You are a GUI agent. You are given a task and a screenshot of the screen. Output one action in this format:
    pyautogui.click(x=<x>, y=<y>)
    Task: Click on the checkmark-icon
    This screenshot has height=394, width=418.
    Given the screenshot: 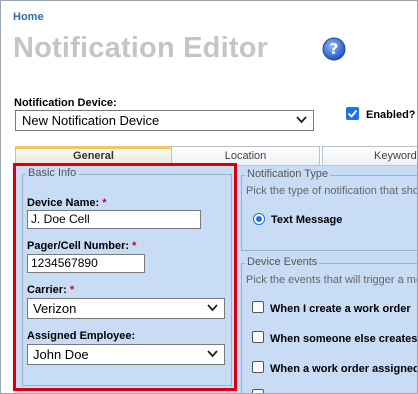 What is the action you would take?
    pyautogui.click(x=352, y=113)
    